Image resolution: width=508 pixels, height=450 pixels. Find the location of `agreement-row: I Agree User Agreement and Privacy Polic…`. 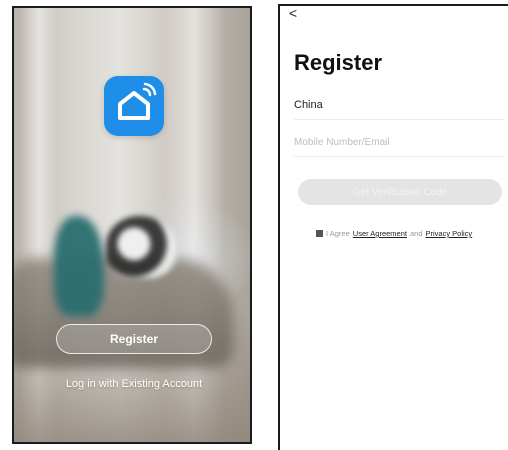

agreement-row: I Agree User Agreement and Privacy Polic… is located at coordinates (394, 233).